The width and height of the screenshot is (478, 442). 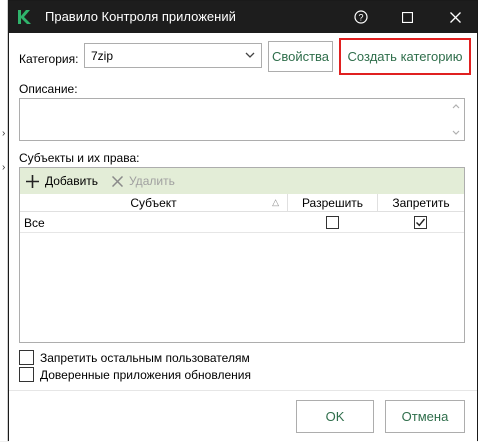 I want to click on trusted-updaters-checkbox, so click(x=26, y=374).